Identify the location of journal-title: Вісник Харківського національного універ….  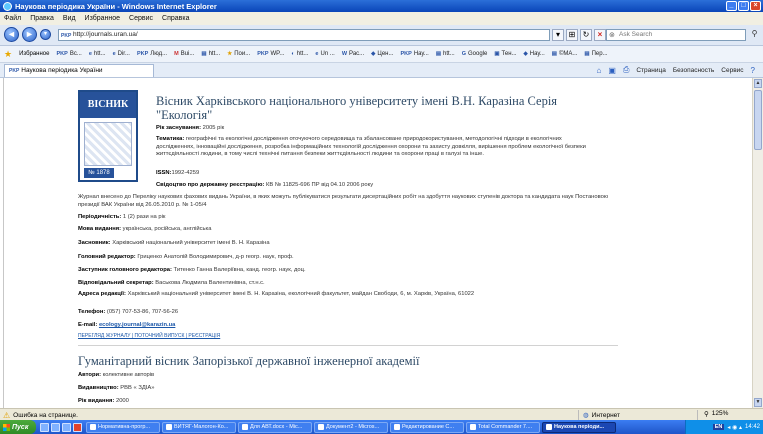
(376, 108).